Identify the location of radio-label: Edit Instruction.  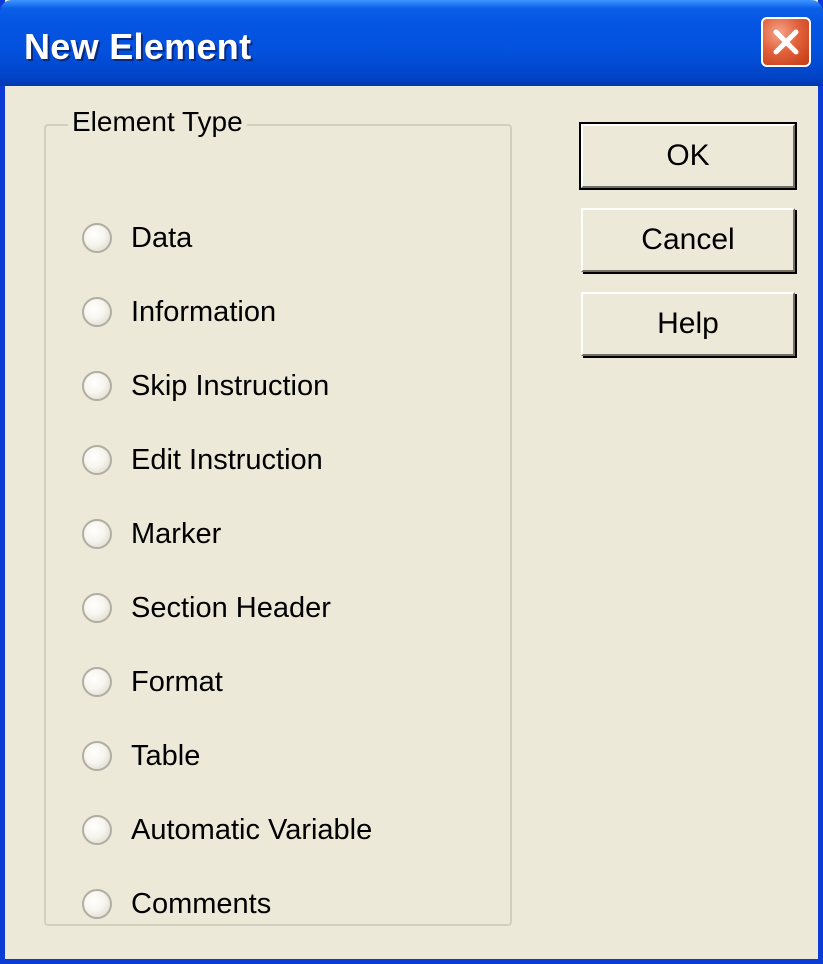
(227, 459).